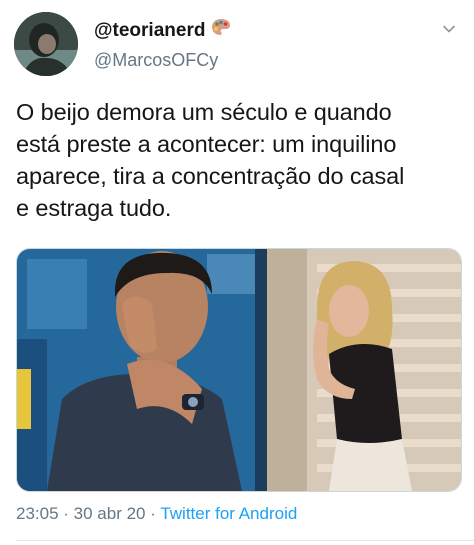 The image size is (474, 545). I want to click on display-name: @teorianerd, so click(162, 30).